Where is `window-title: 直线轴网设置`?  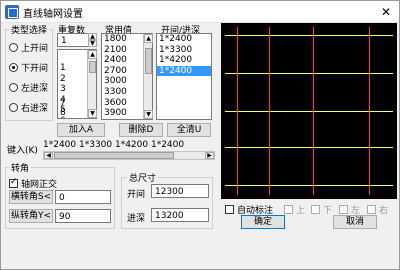
window-title: 直线轴网设置 is located at coordinates (53, 14).